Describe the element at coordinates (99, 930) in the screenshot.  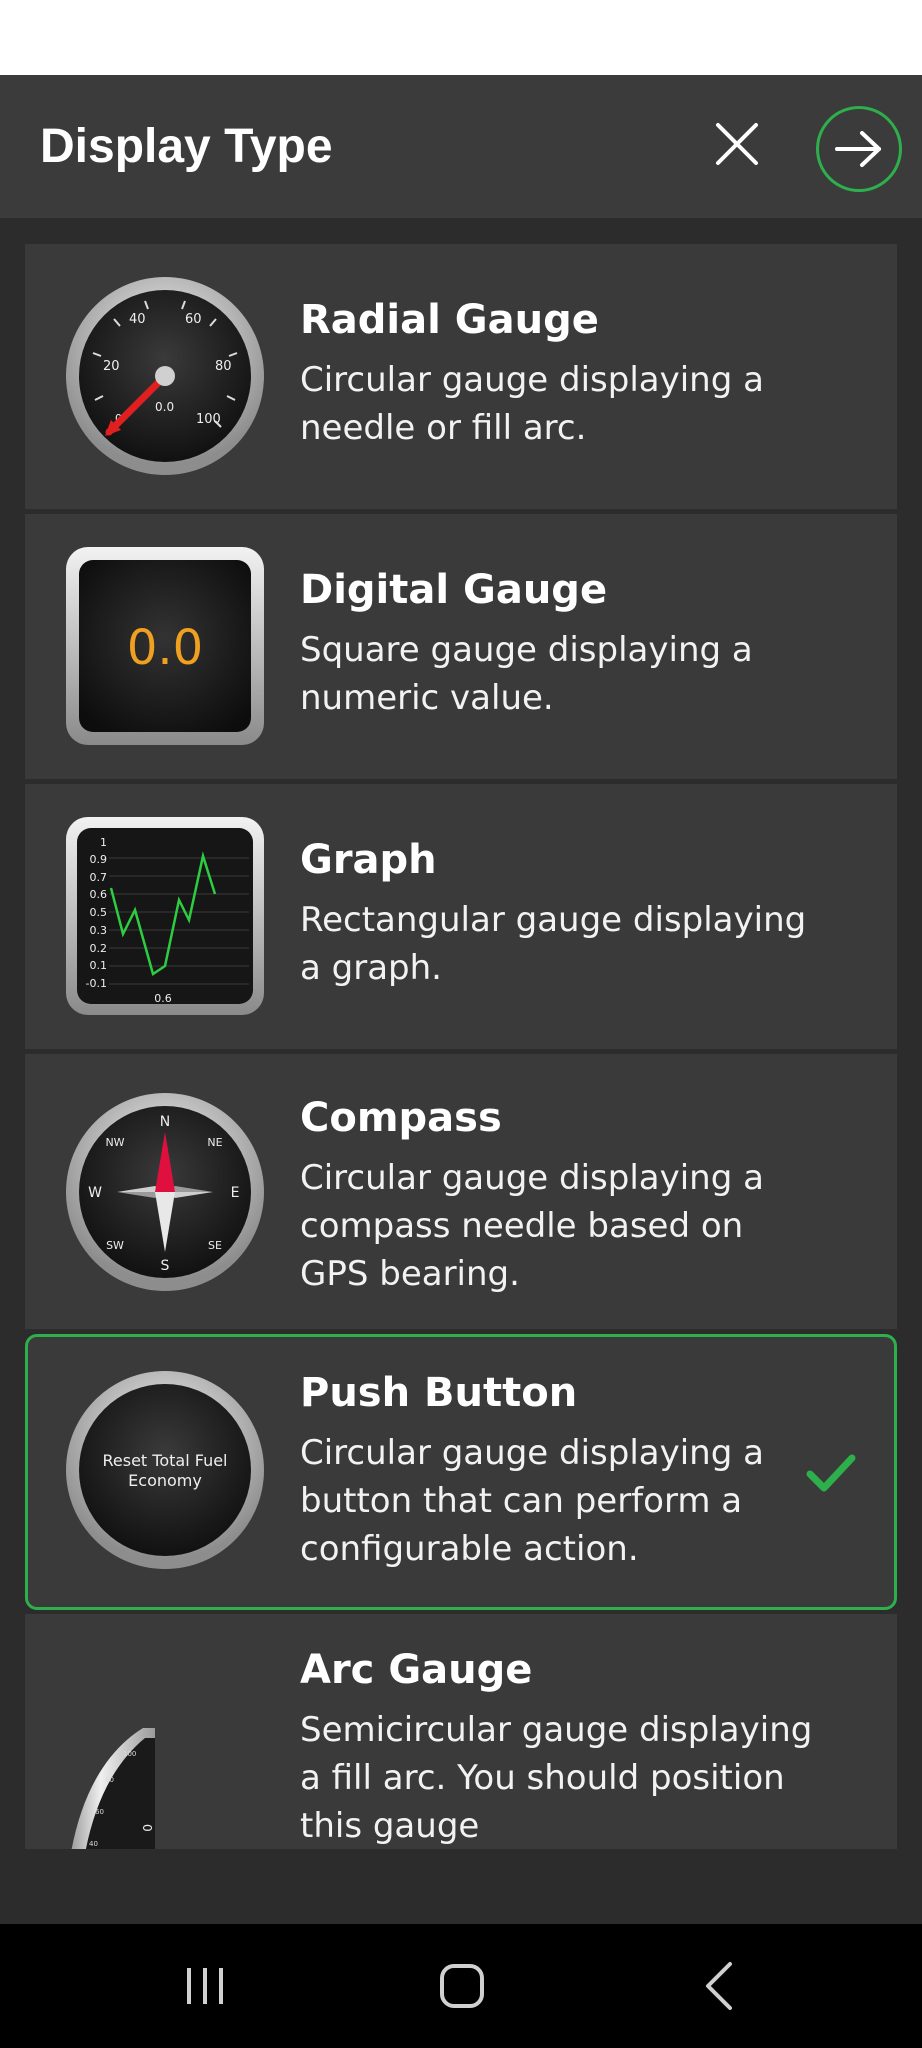
I see `axis-label: 0.3` at that location.